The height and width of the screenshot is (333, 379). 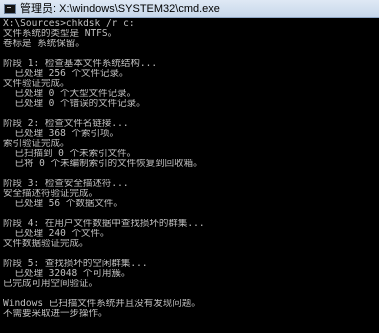 What do you see at coordinates (51, 284) in the screenshot?
I see `console-line: 已完成可用空间验证。` at bounding box center [51, 284].